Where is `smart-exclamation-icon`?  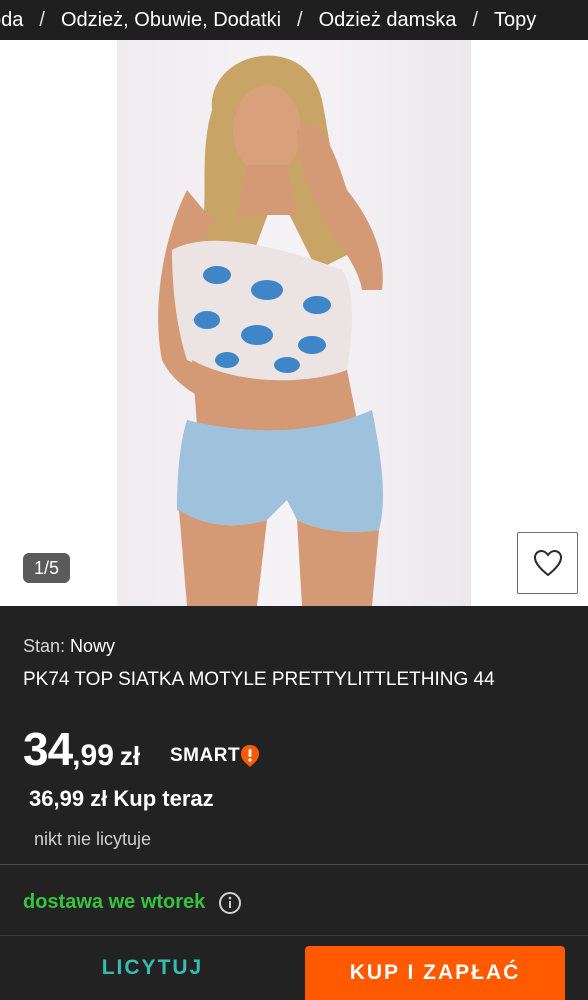
smart-exclamation-icon is located at coordinates (250, 756).